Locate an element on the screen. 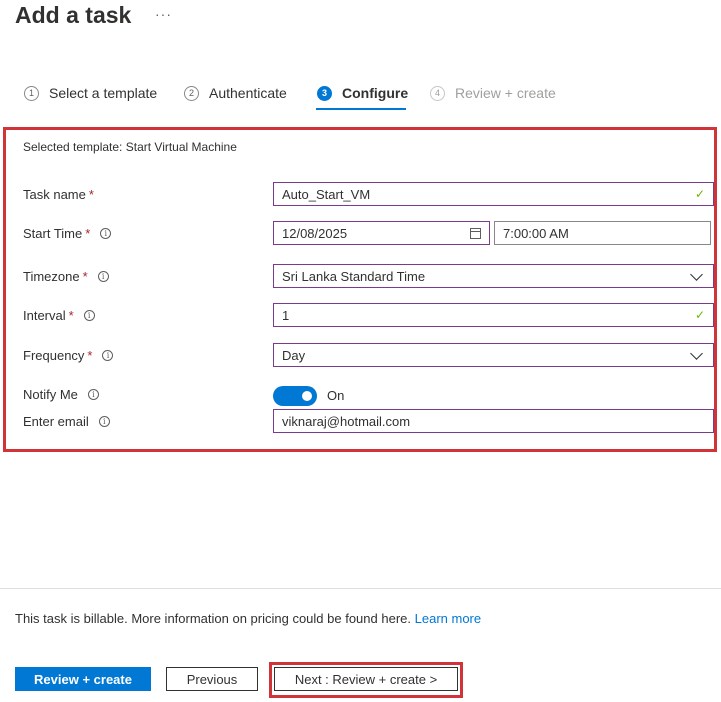  interval-input: 1 ✓ is located at coordinates (493, 315).